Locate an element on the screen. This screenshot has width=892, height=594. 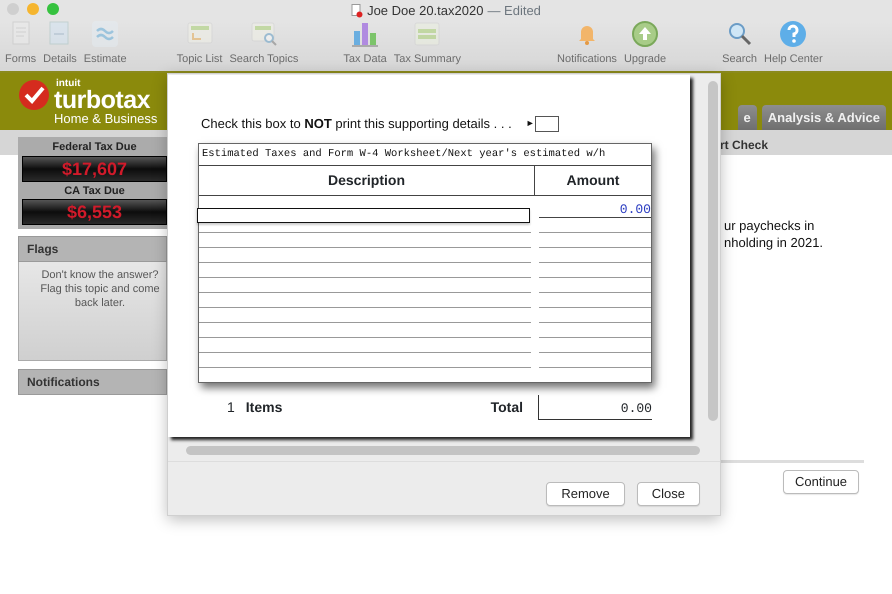
checkmark-logo-icon is located at coordinates (34, 95).